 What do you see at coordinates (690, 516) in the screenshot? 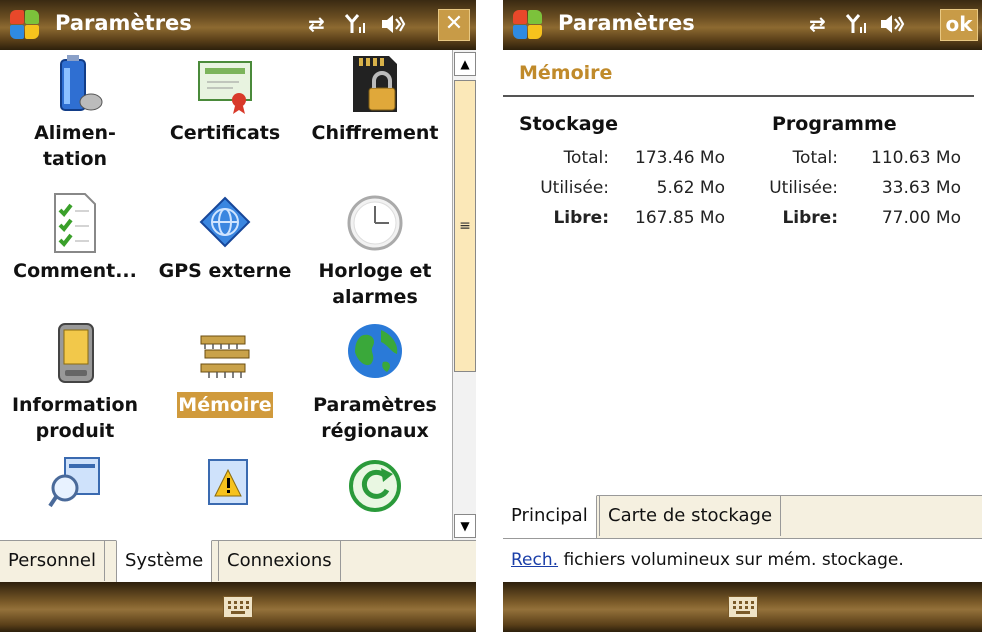
I see `tab-carte-de-stockage: Carte de stockage` at bounding box center [690, 516].